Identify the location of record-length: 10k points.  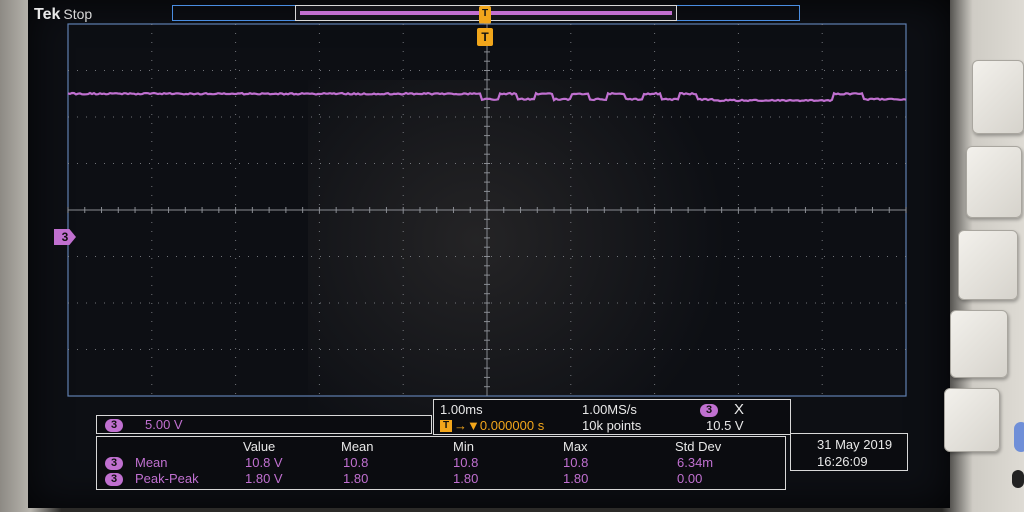
(611, 425).